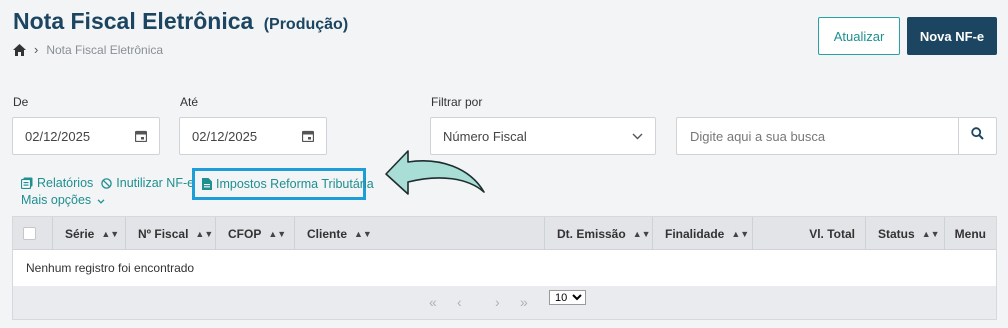 Image resolution: width=1008 pixels, height=328 pixels. Describe the element at coordinates (695, 233) in the screenshot. I see `column-label: Finalidade` at that location.